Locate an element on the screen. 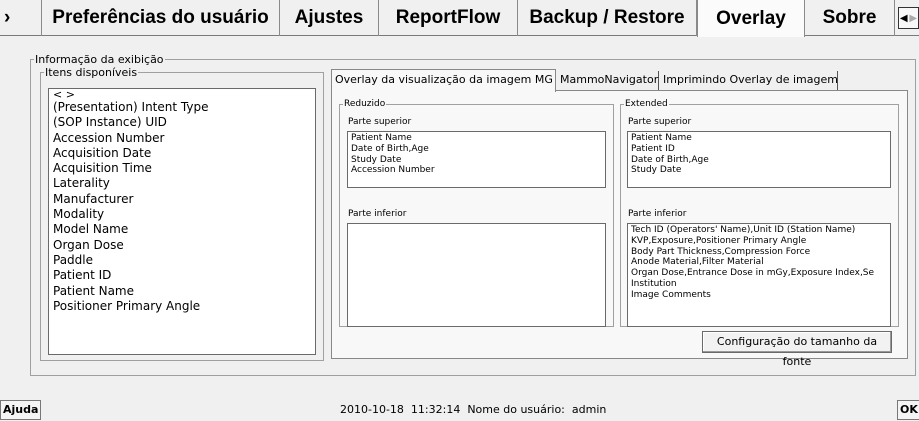  ok-button: OK is located at coordinates (908, 410).